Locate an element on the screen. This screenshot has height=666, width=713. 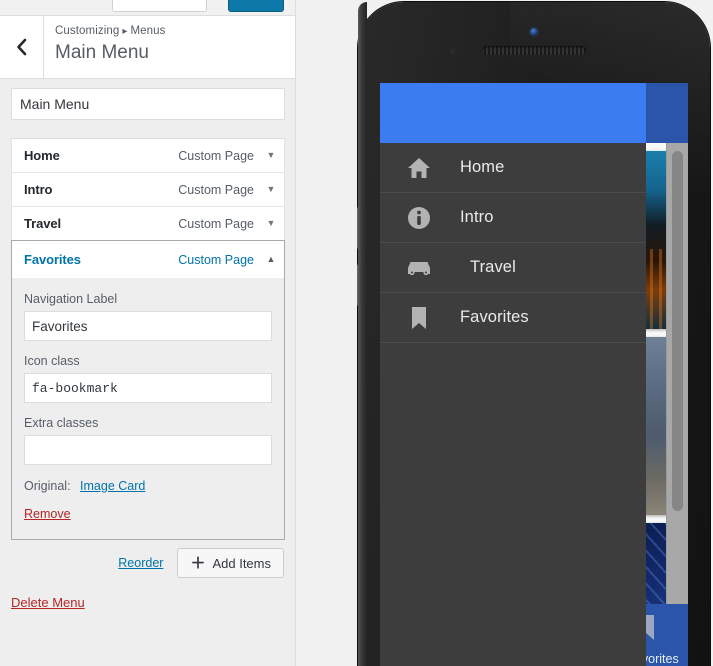
customizer-top-strip is located at coordinates (147, 8).